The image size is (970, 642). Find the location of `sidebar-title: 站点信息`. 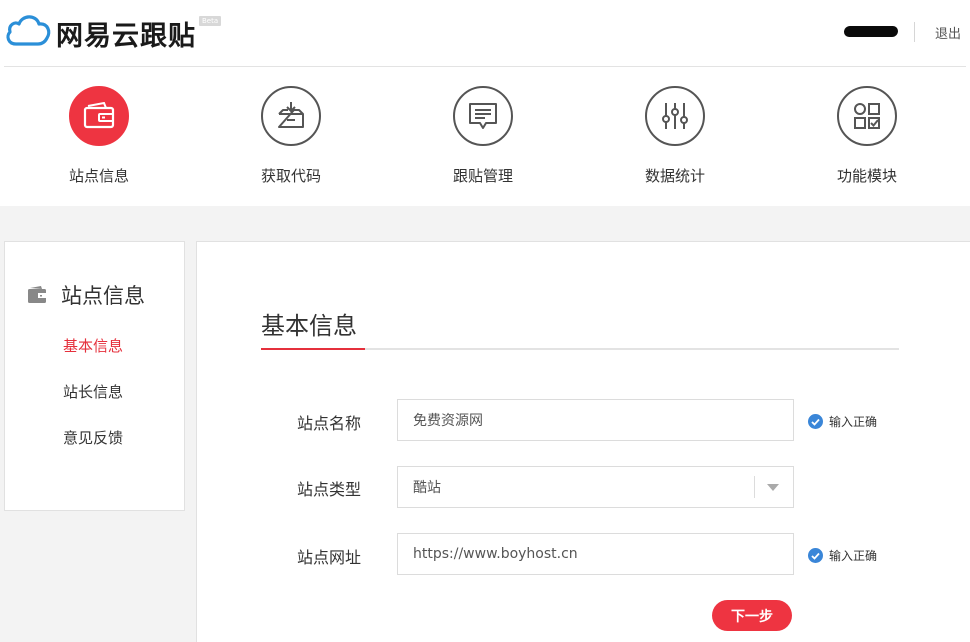

sidebar-title: 站点信息 is located at coordinates (86, 295).